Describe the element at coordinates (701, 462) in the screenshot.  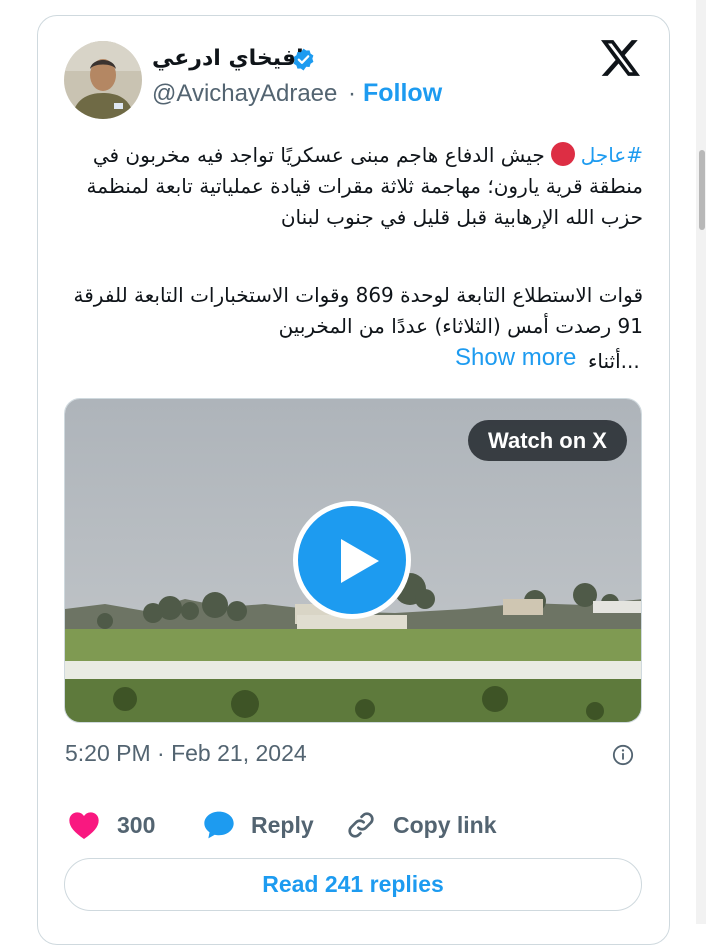
I see `scrollbar-track` at that location.